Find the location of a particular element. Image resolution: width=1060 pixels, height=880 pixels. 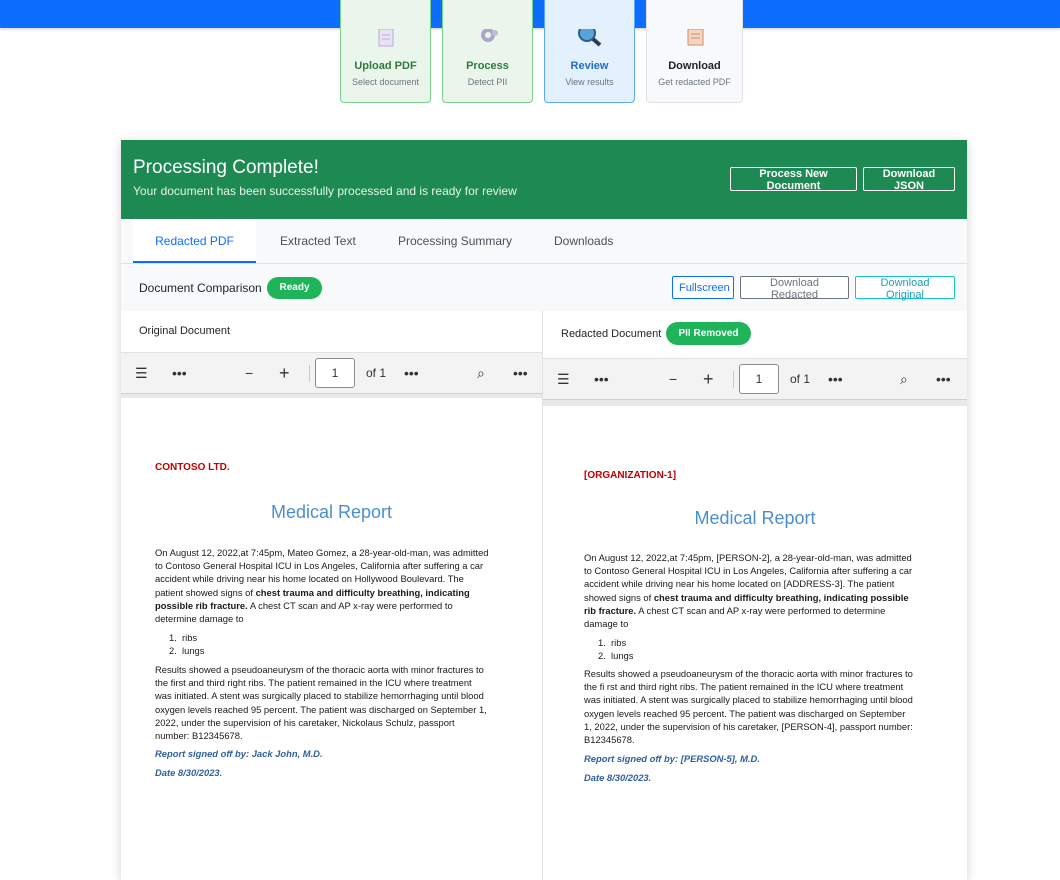

step-upload: Upload PDF Select document is located at coordinates (385, 51).